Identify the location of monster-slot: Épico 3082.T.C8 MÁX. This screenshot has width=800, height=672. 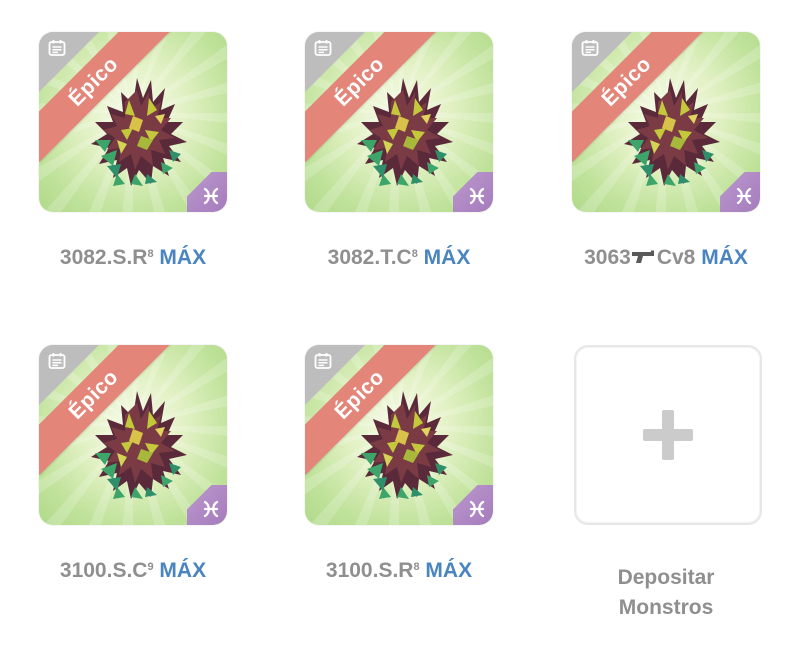
(399, 151).